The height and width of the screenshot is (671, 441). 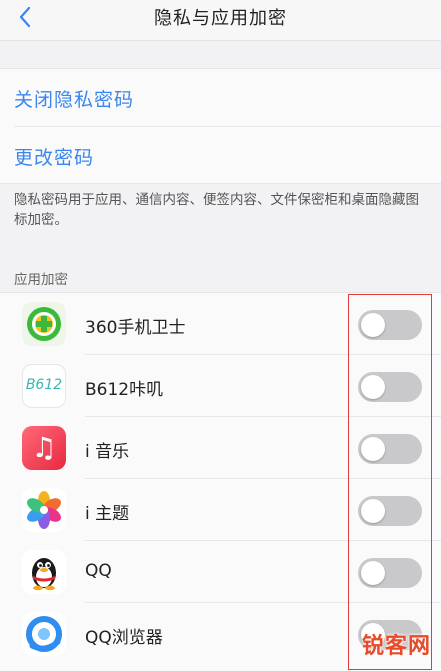 I want to click on change-password-button: 更改密码, so click(x=220, y=155).